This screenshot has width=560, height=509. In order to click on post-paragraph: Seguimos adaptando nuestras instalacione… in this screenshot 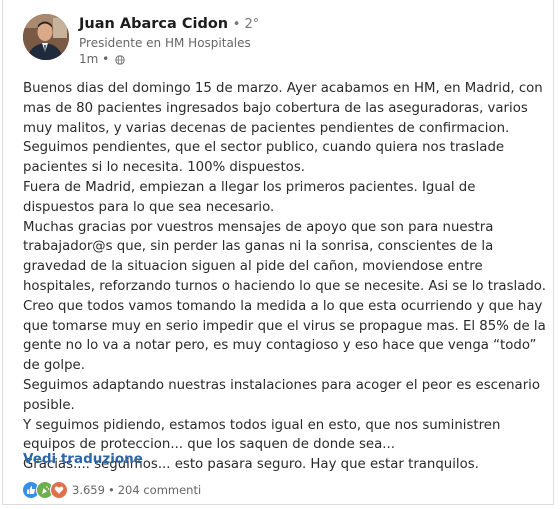, I will do `click(281, 395)`.